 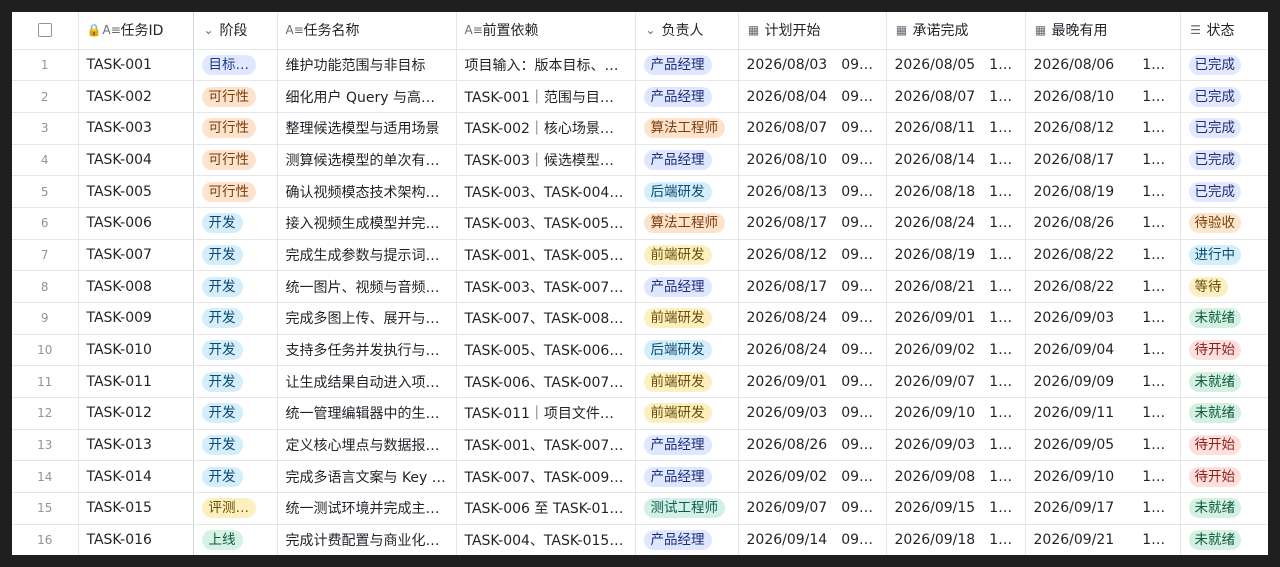 What do you see at coordinates (812, 350) in the screenshot?
I see `cell-plan-start: 2026/08/24 09:00` at bounding box center [812, 350].